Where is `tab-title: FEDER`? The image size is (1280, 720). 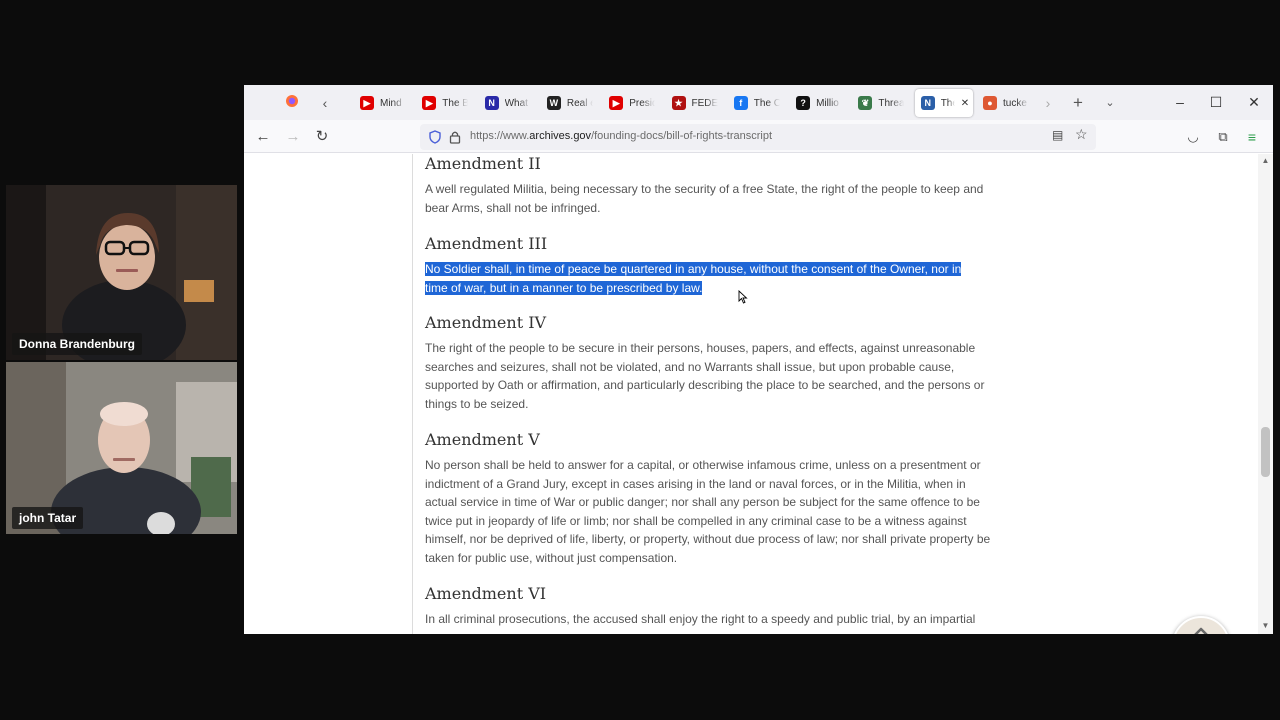 tab-title: FEDER is located at coordinates (704, 103).